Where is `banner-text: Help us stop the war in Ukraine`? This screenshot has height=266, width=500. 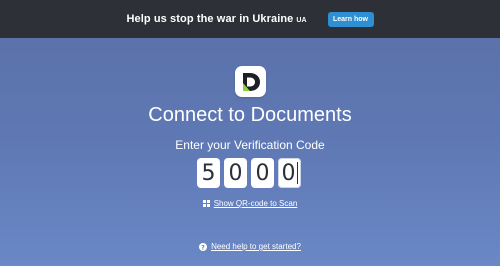
banner-text: Help us stop the war in Ukraine is located at coordinates (210, 19).